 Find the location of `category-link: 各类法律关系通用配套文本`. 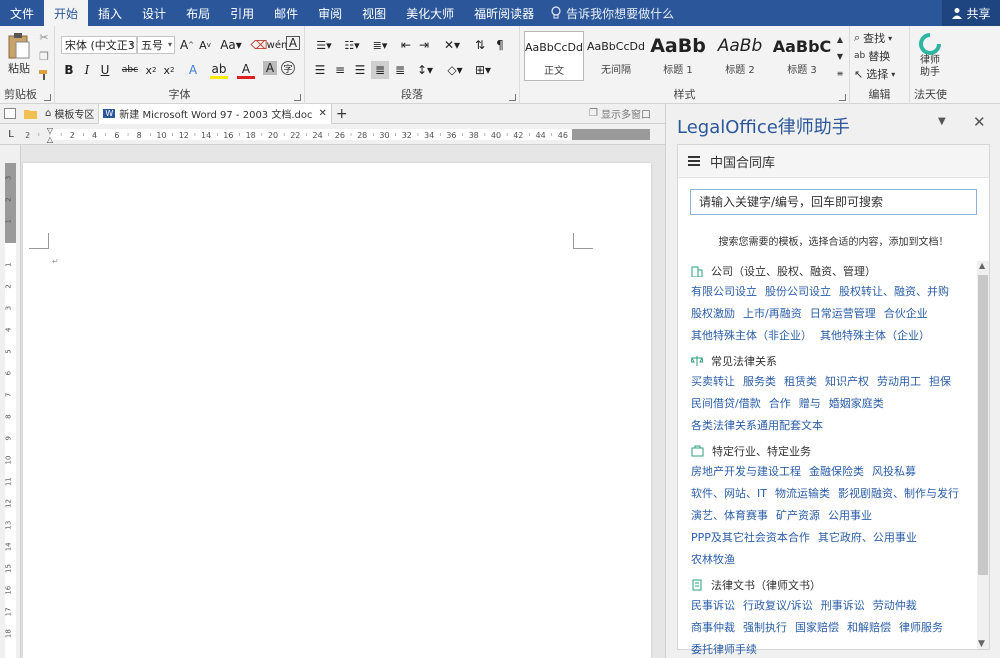

category-link: 各类法律关系通用配套文本 is located at coordinates (757, 426).